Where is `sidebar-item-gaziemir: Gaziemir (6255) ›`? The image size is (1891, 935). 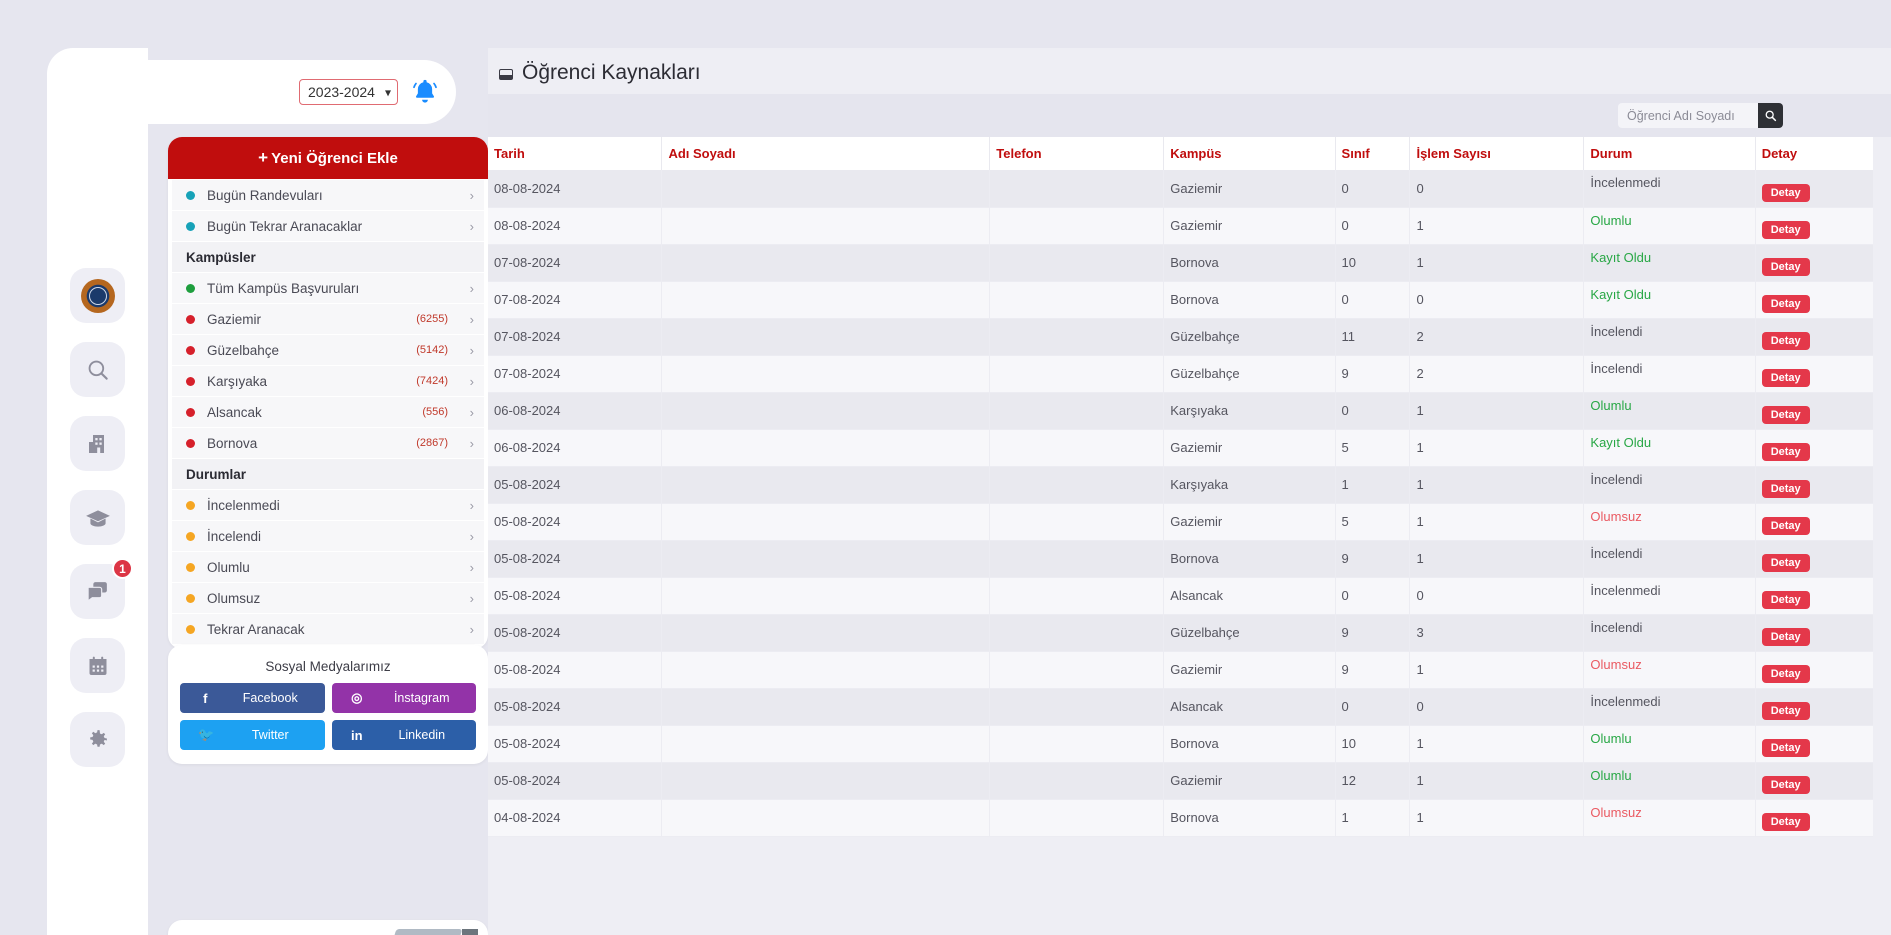
sidebar-item-gaziemir: Gaziemir (6255) › is located at coordinates (328, 319).